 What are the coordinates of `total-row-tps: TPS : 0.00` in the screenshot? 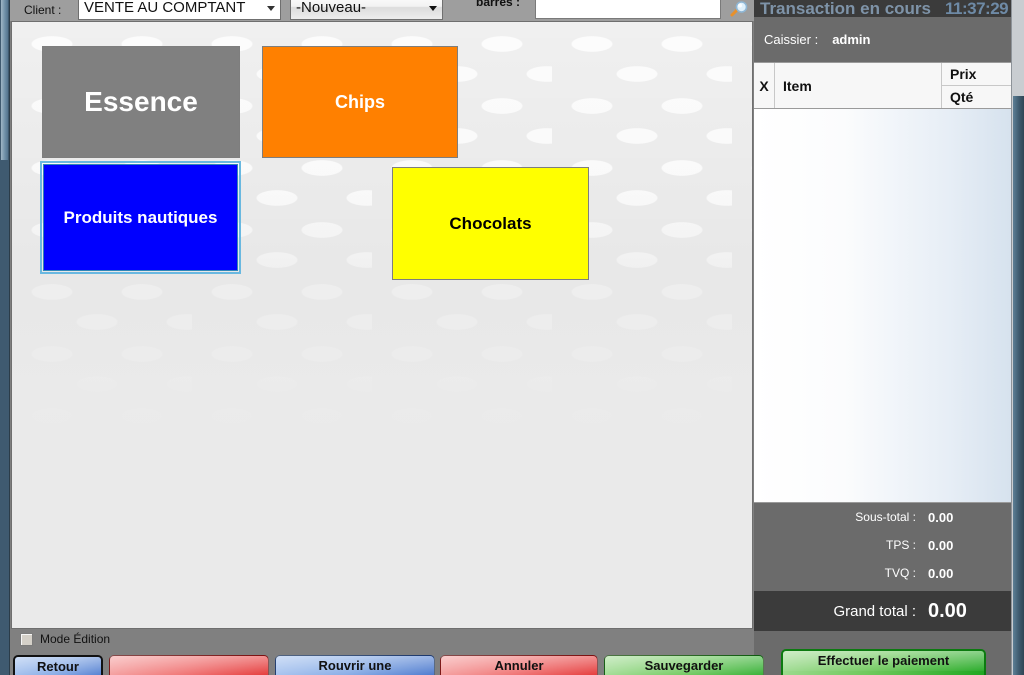 It's located at (883, 545).